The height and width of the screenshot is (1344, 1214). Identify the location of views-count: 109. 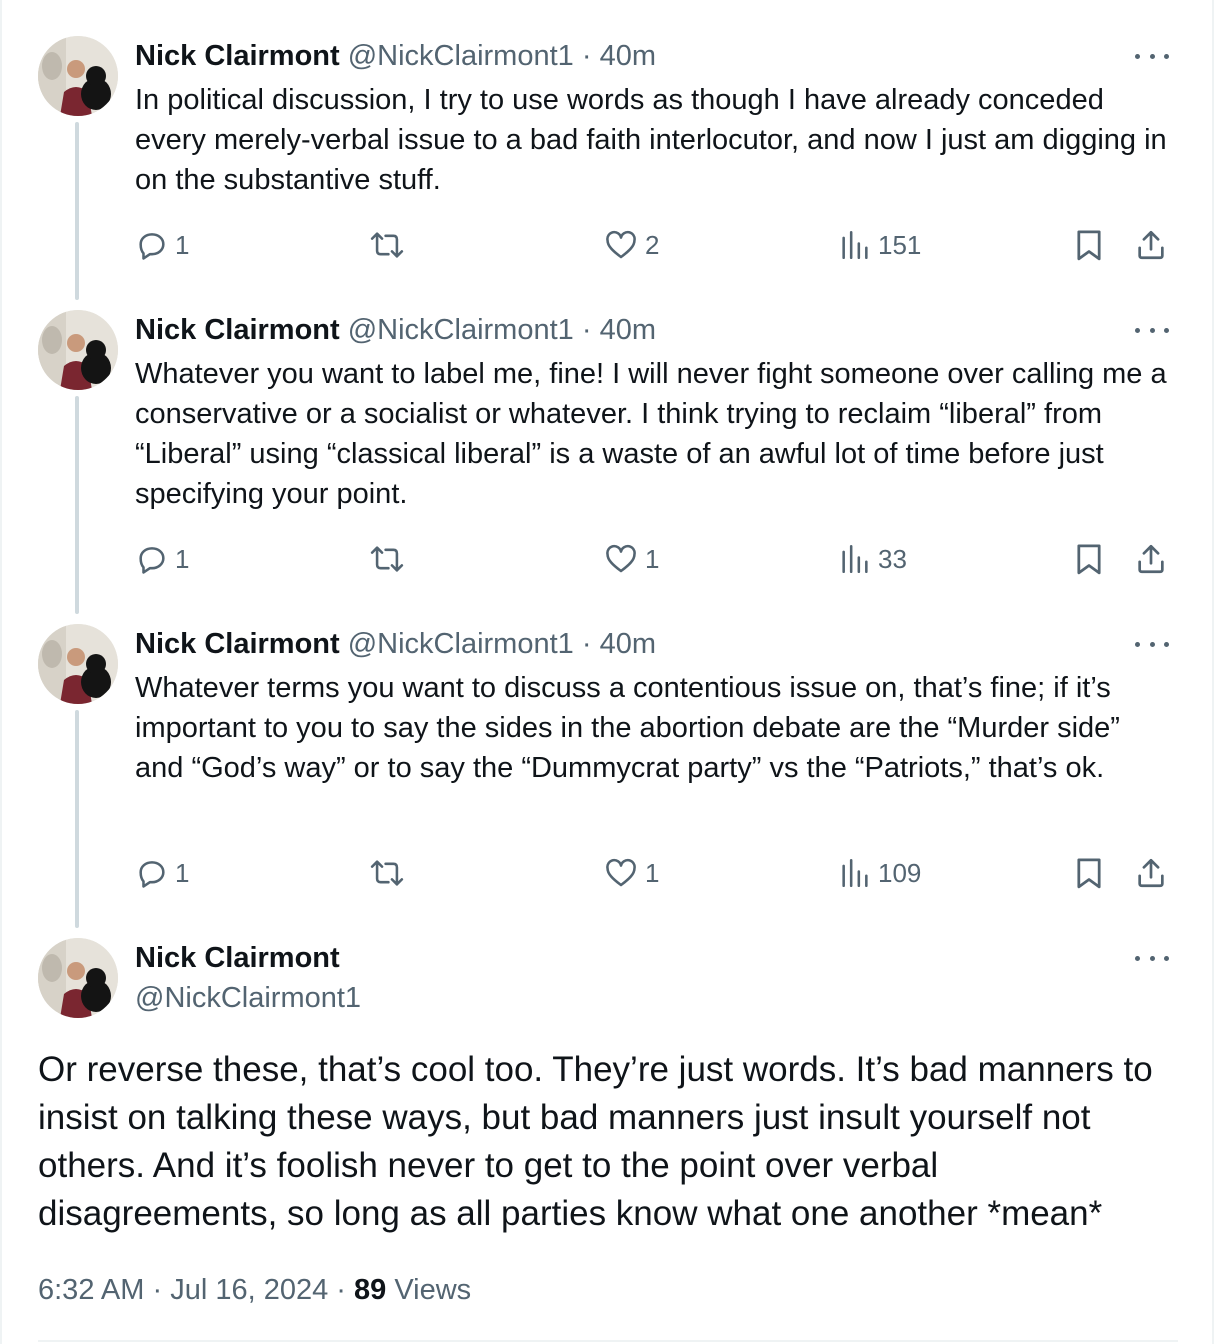
(900, 872).